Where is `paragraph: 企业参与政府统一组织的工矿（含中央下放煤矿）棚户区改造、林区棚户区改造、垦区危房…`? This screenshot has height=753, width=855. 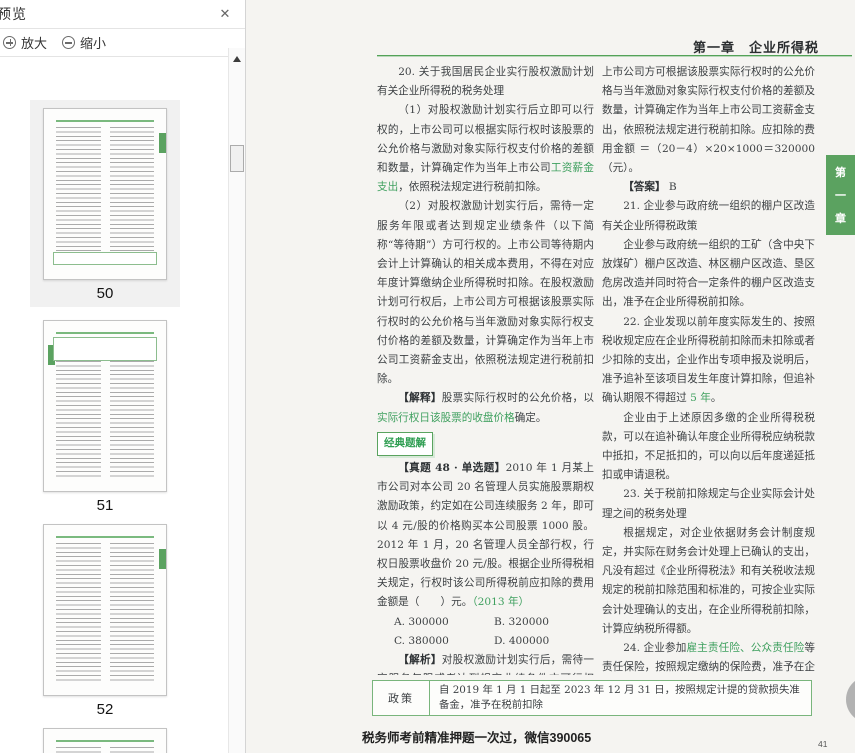 paragraph: 企业参与政府统一组织的工矿（含中央下放煤矿）棚户区改造、林区棚户区改造、垦区危房… is located at coordinates (708, 274).